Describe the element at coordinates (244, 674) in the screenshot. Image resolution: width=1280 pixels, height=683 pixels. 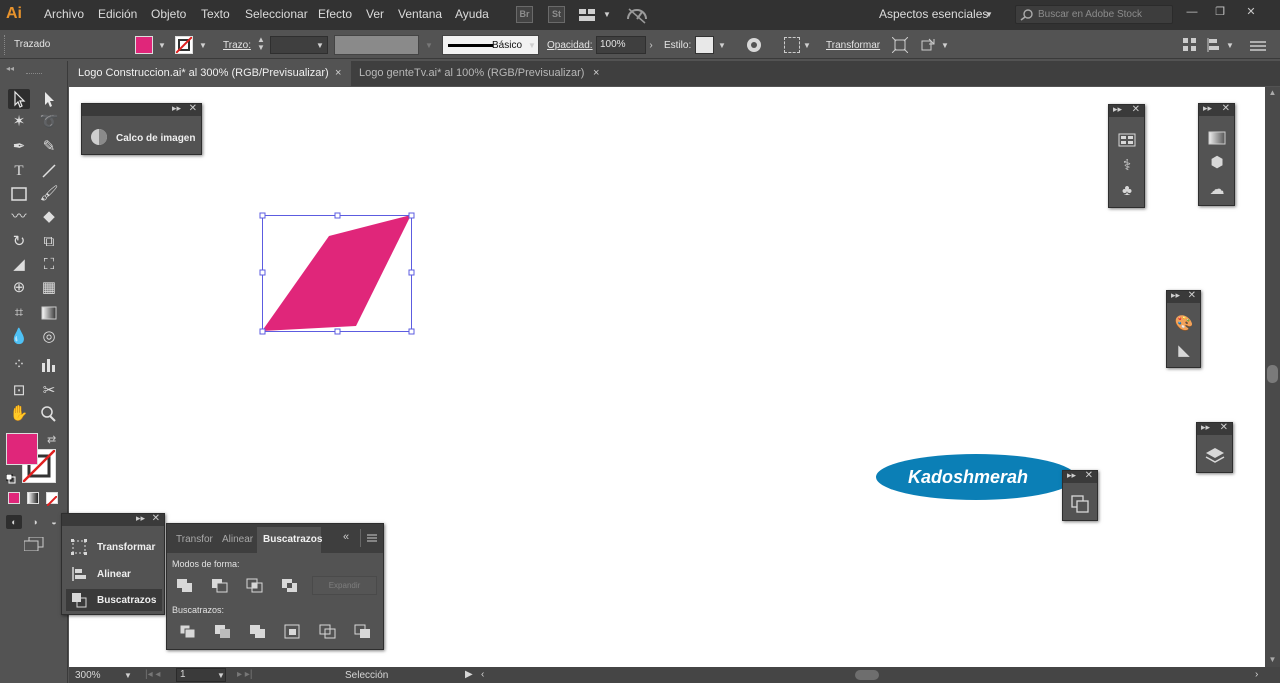
I see `last-artboard-icon: ▸ ▸|` at that location.